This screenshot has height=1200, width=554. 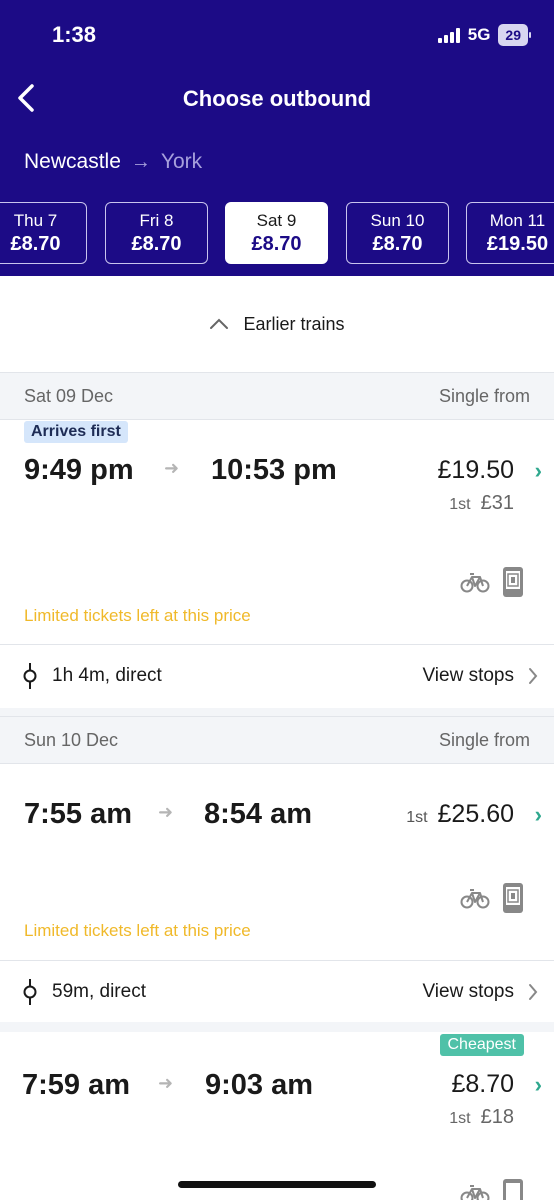 What do you see at coordinates (156, 220) in the screenshot?
I see `date-label: Fri 8` at bounding box center [156, 220].